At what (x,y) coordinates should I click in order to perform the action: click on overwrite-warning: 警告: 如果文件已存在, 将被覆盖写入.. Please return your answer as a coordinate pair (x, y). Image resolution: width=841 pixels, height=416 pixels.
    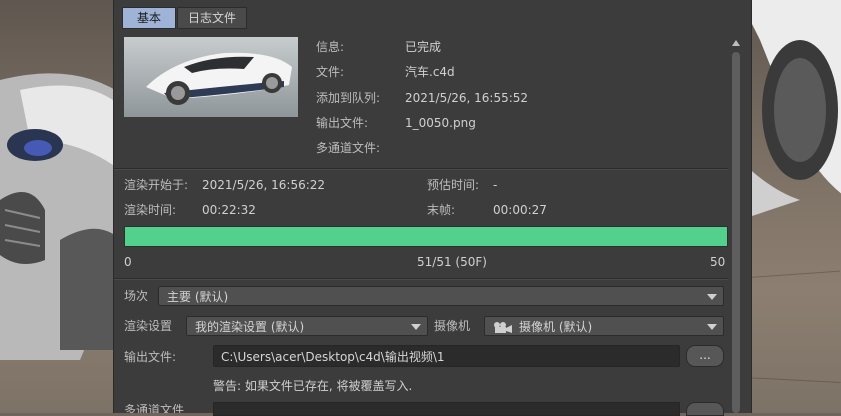
    Looking at the image, I should click on (313, 386).